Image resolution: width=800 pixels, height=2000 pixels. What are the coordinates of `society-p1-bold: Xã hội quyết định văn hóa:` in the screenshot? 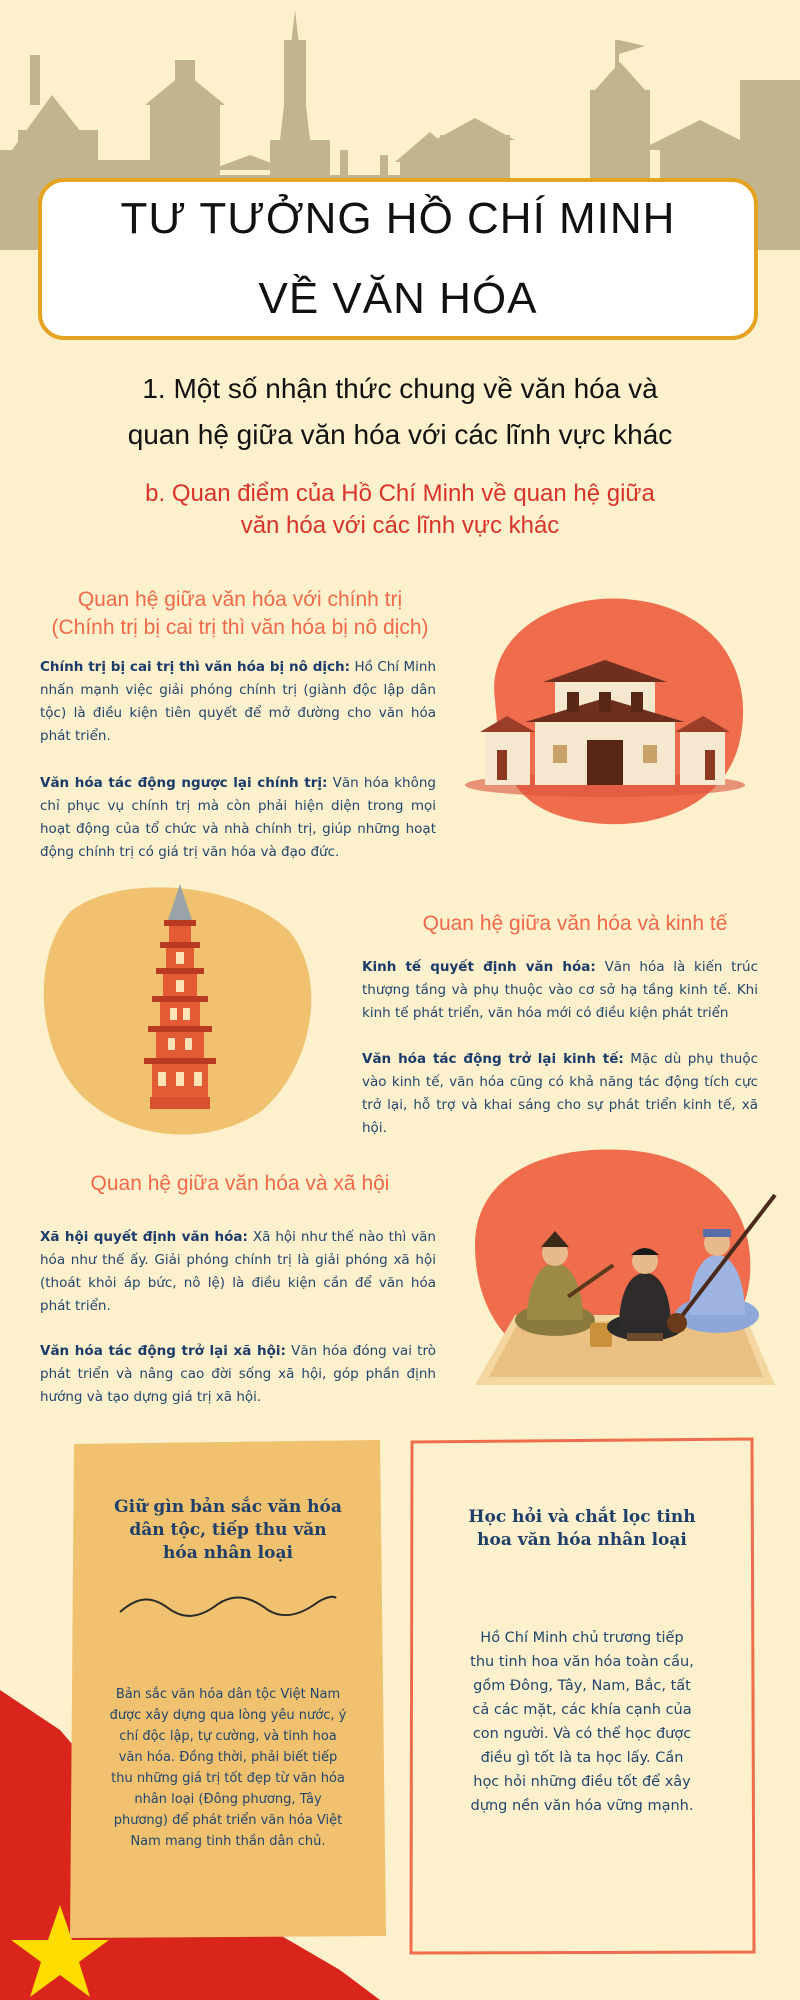 It's located at (144, 1237).